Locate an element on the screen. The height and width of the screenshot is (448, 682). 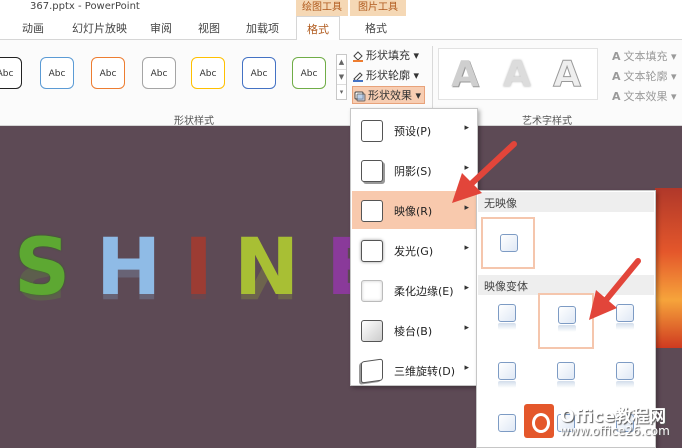
paint-bucket-icon is located at coordinates (358, 56).